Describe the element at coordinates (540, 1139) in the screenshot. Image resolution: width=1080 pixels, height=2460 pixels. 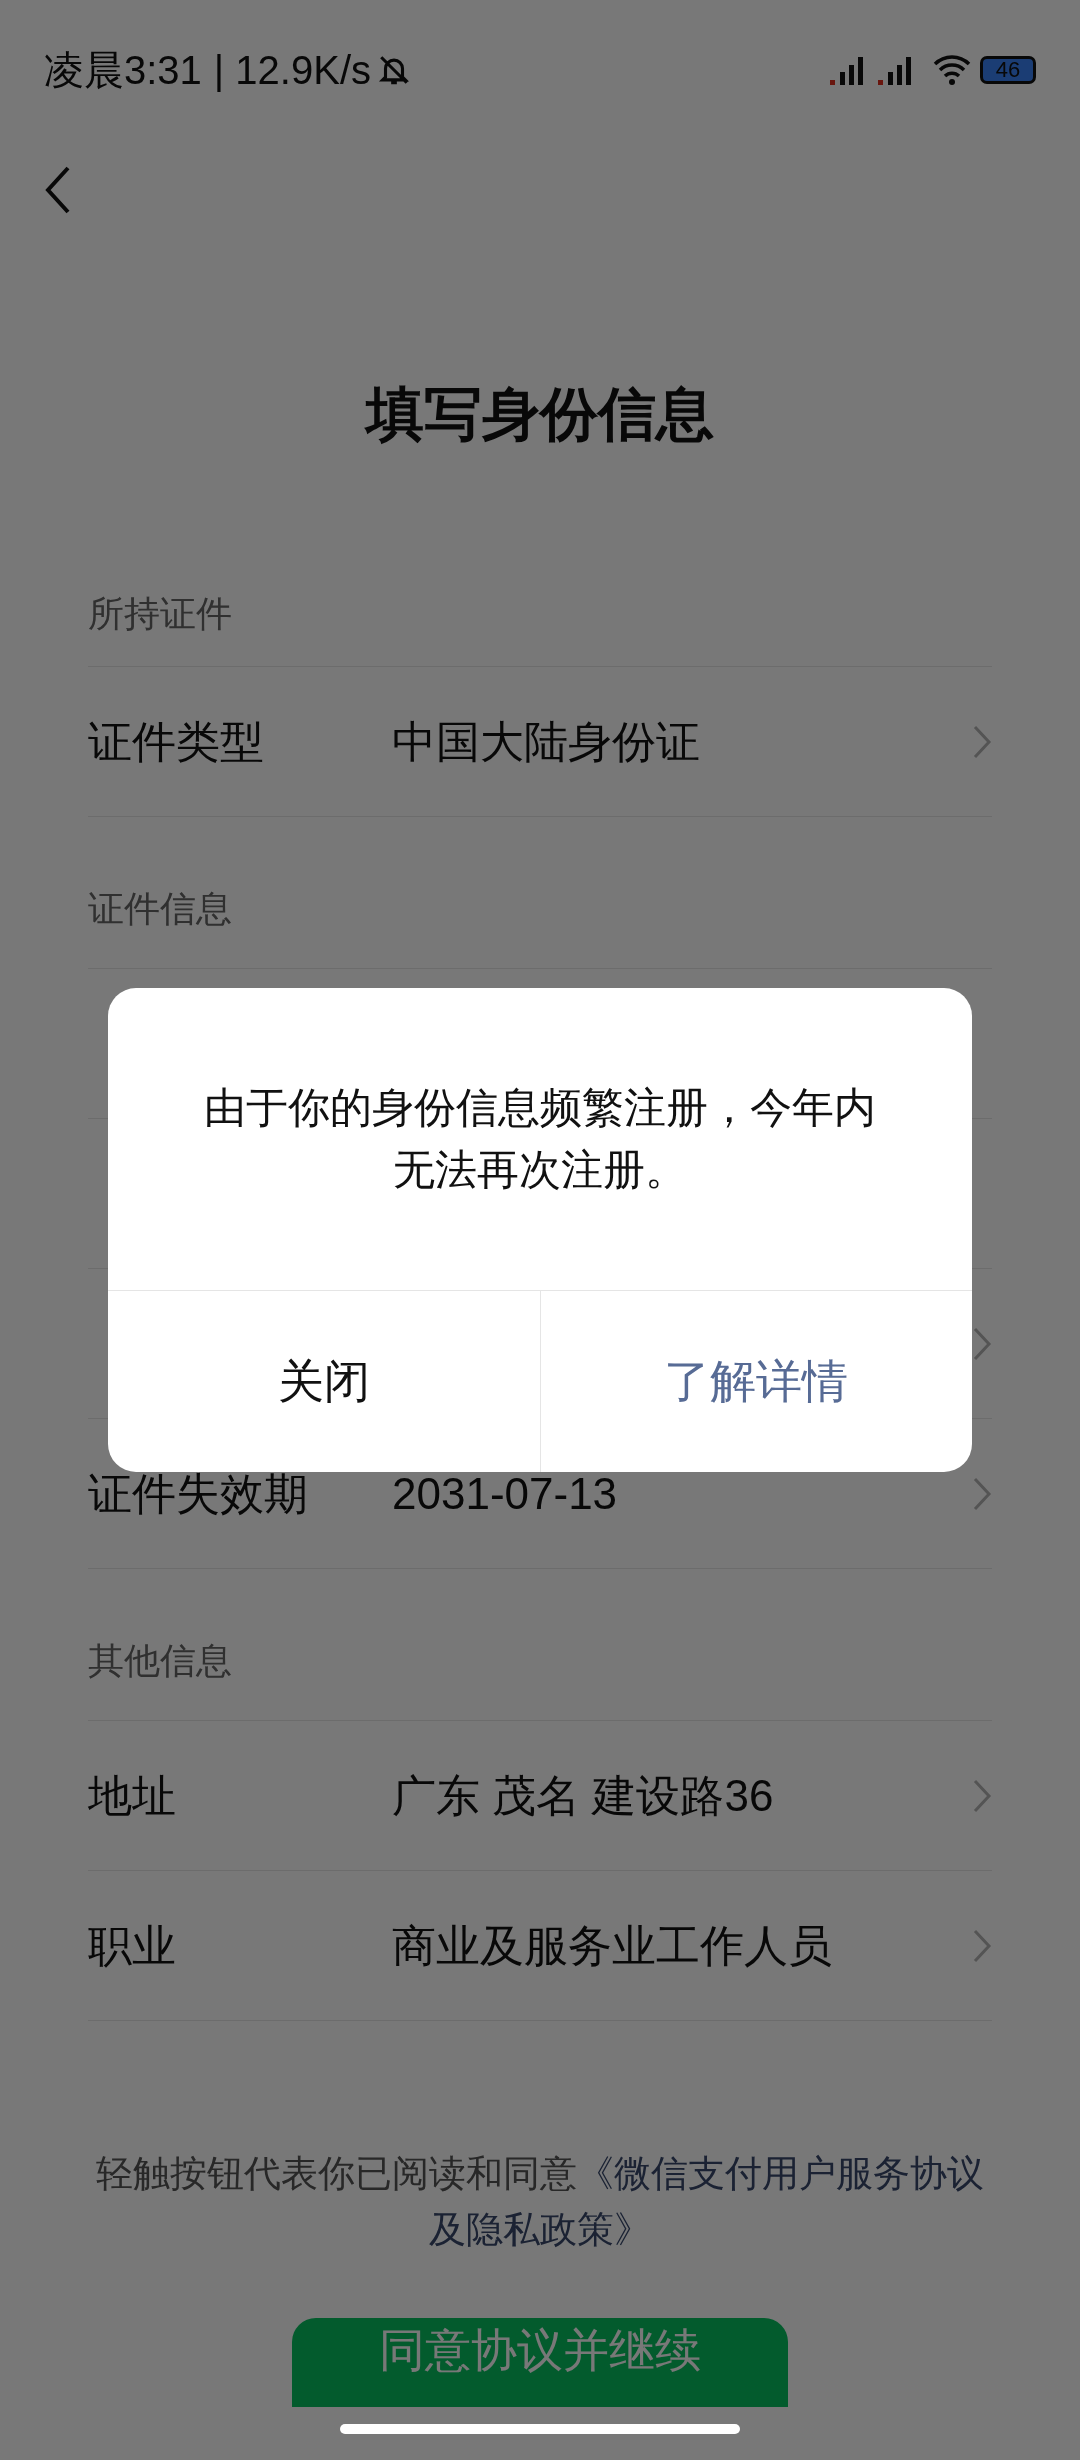
I see `dialog-message: 由于你的身份信息频繁注册，今年内无法再次注册。` at that location.